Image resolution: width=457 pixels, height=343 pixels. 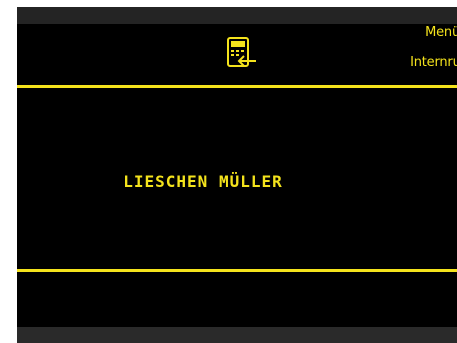 I want to click on caller-name: LIESCHEN MÜLLER, so click(x=203, y=181).